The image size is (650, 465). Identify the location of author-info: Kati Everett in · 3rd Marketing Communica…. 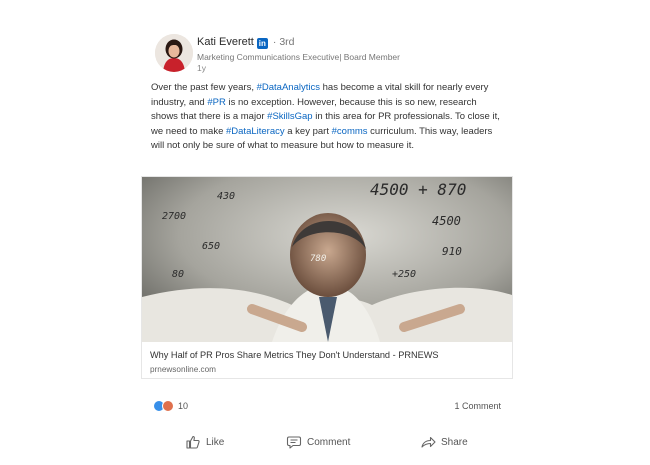
(352, 54).